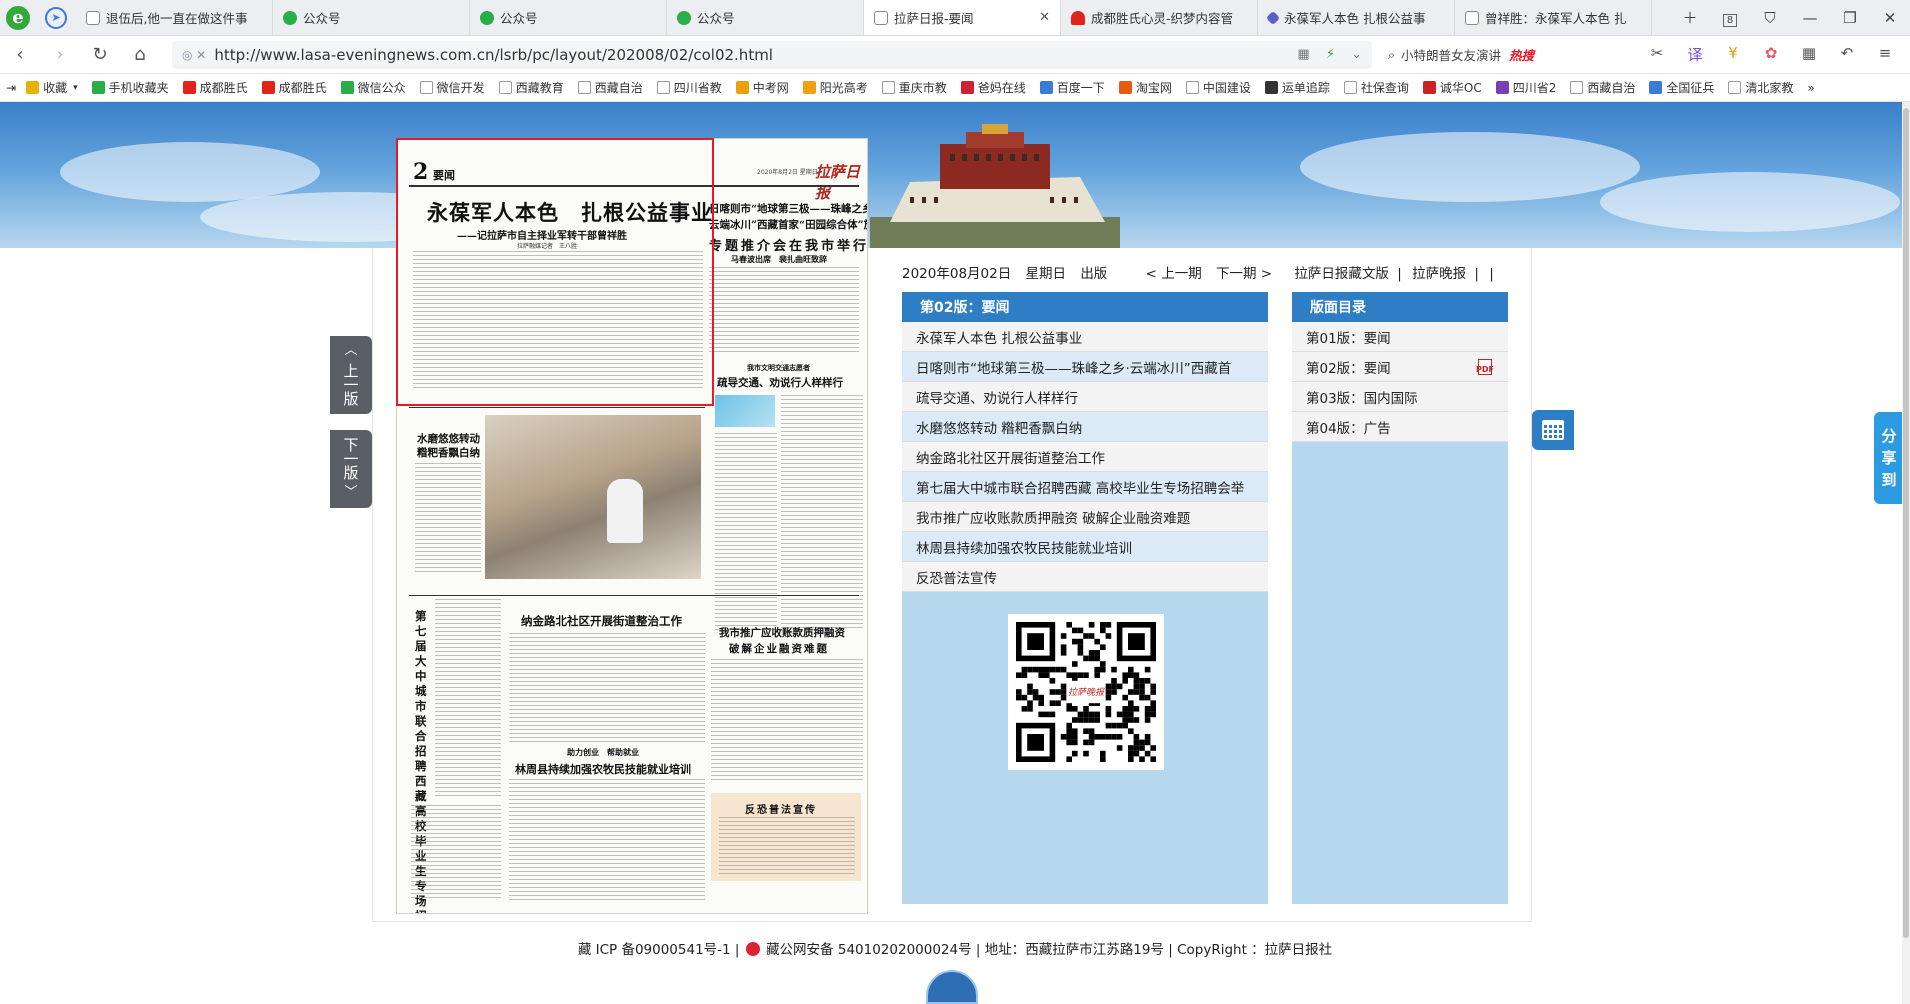  I want to click on article-link: 水磨悠悠转动 糌粑香飘白纳, so click(1085, 427).